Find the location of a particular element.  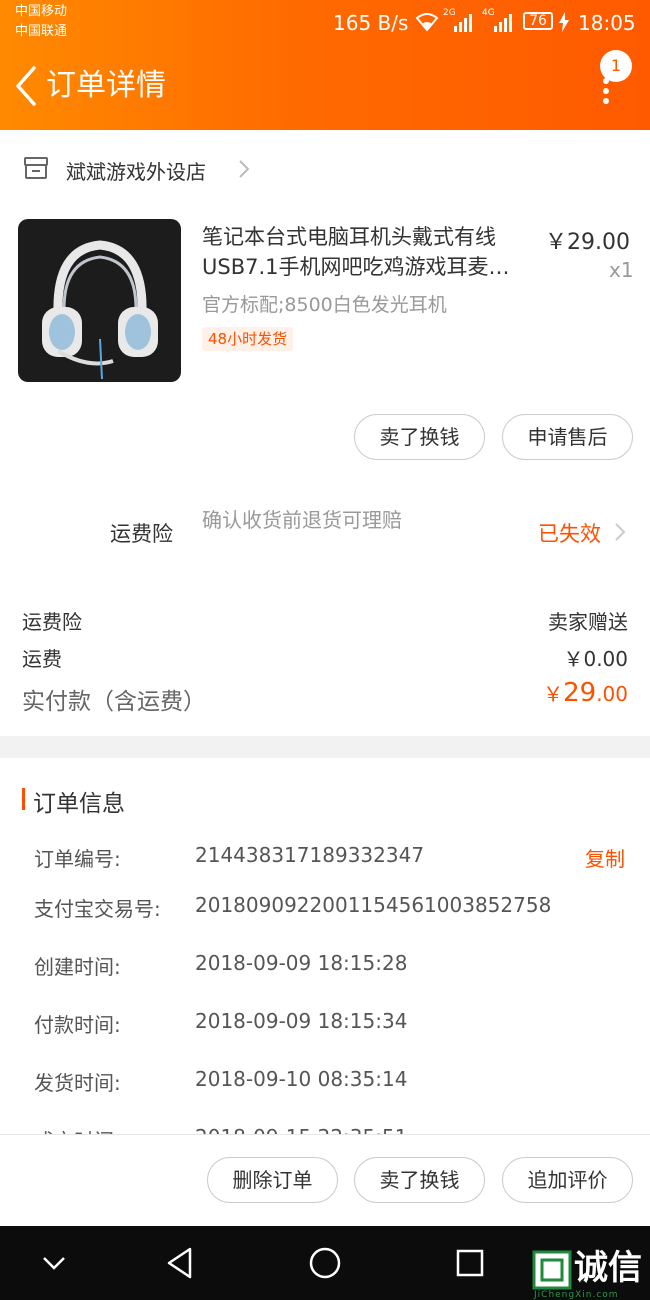

order-number-label: 订单编号: is located at coordinates (77, 859).